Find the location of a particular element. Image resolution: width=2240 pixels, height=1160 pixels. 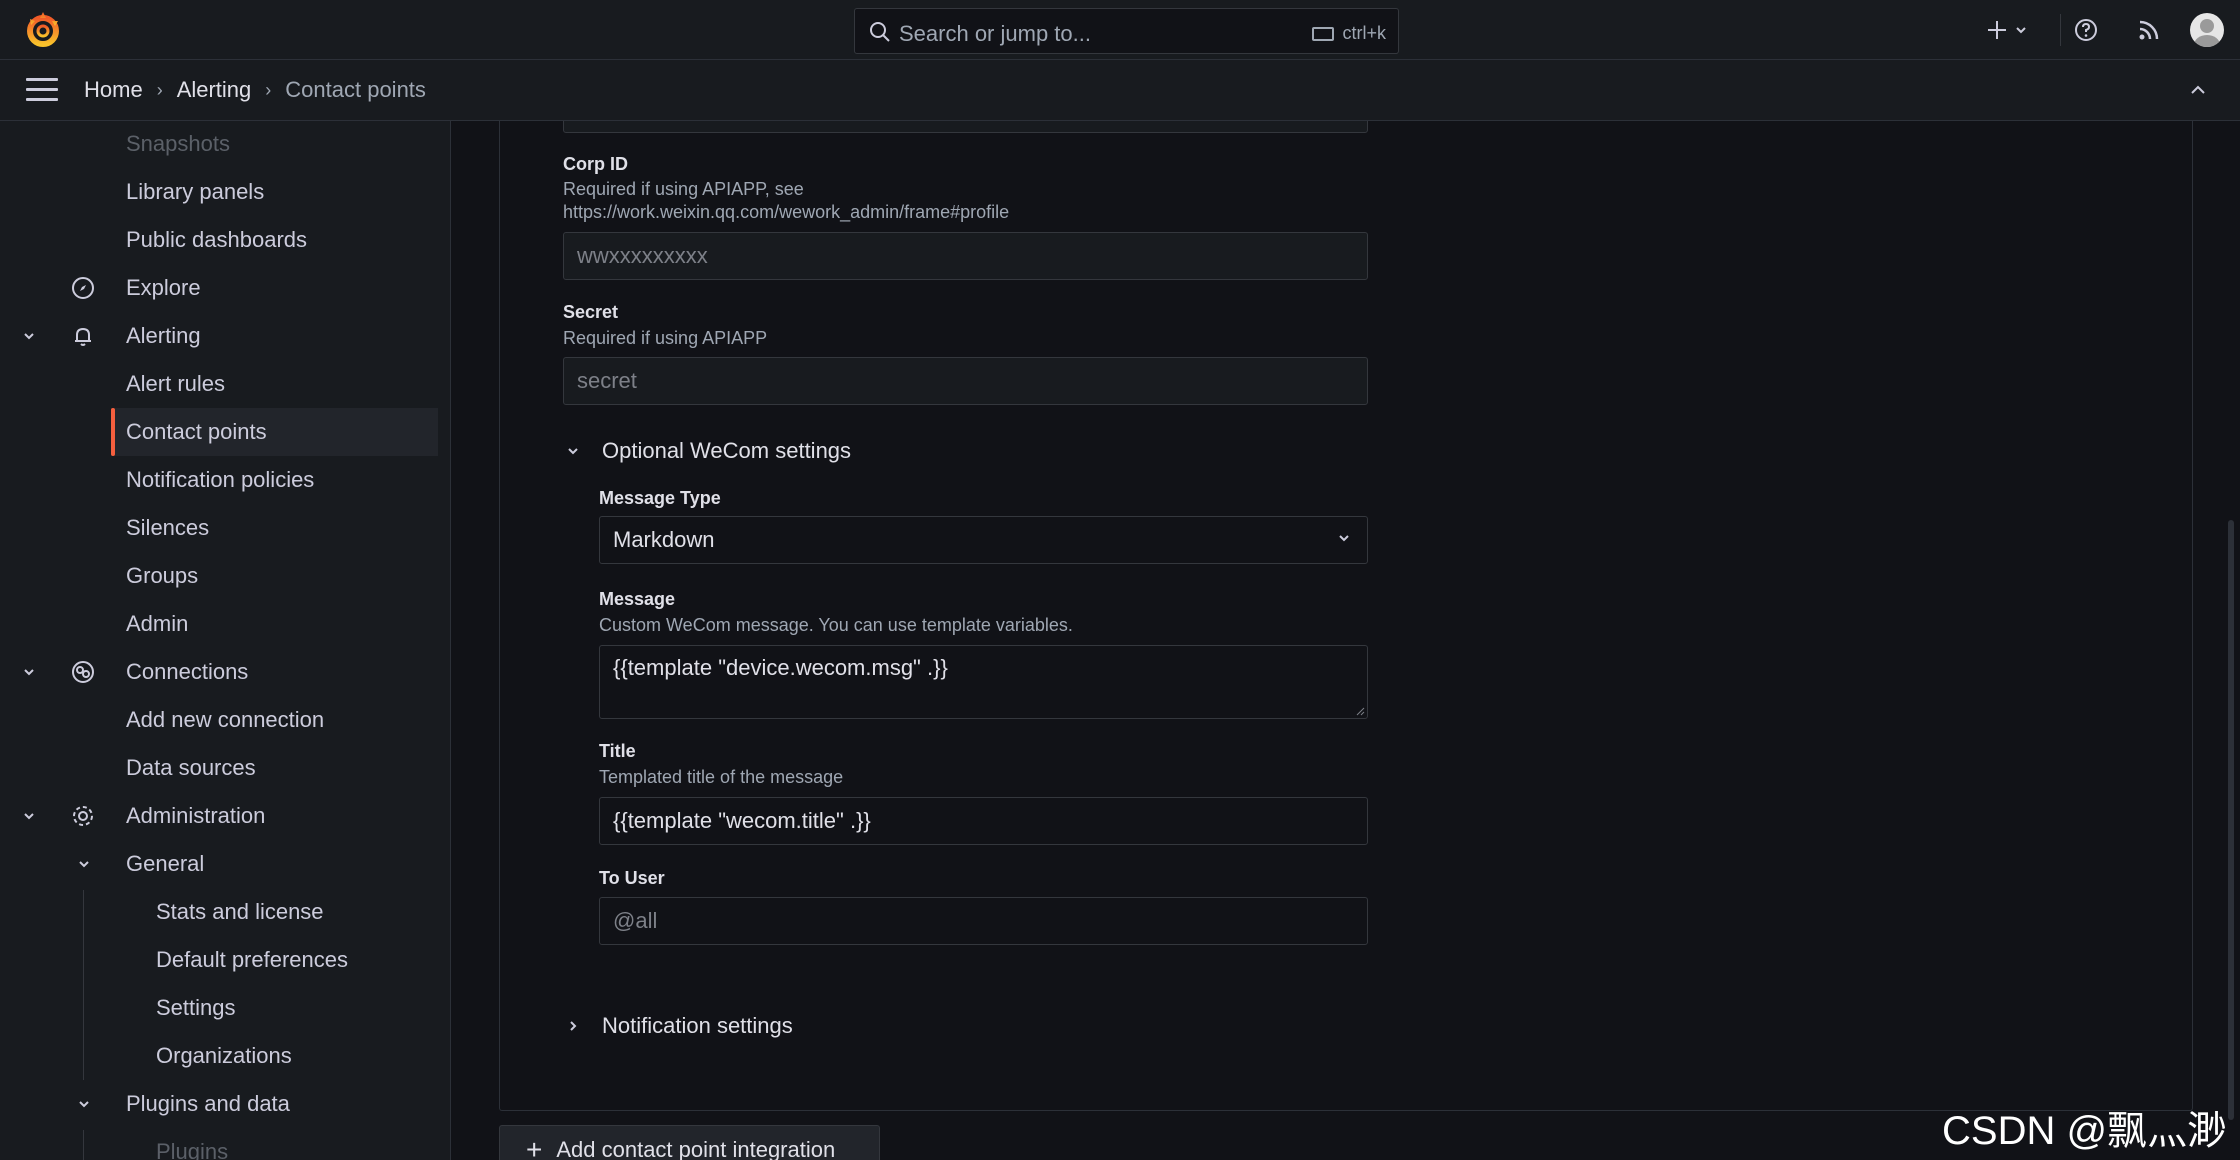

search-icon is located at coordinates (880, 32).